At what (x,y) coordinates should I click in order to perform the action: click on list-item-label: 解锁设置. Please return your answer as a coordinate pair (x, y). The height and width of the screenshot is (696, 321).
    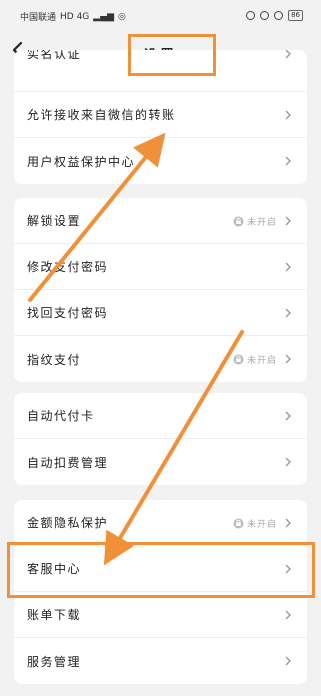
    Looking at the image, I should click on (54, 221).